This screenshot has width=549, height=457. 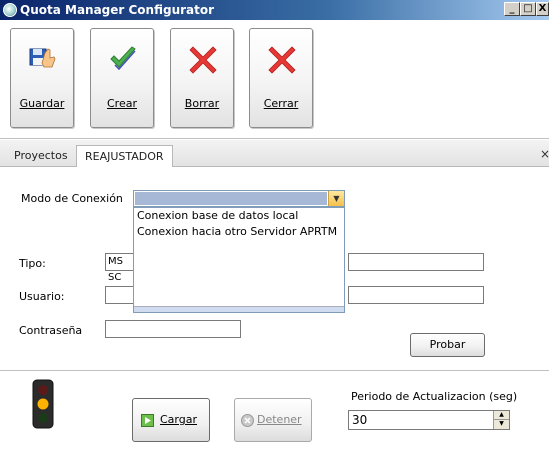 What do you see at coordinates (281, 78) in the screenshot?
I see `cerrar-button: Cerrar` at bounding box center [281, 78].